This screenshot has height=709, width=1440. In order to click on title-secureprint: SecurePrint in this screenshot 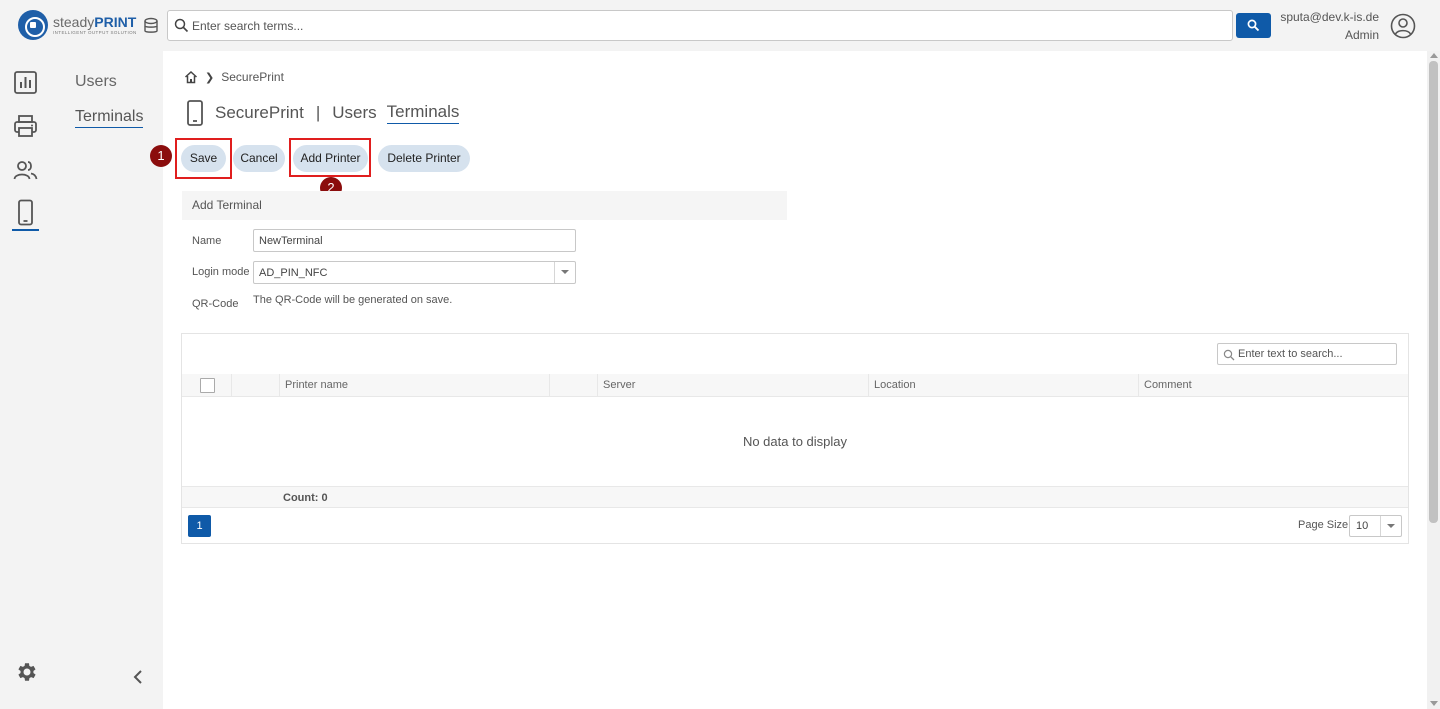, I will do `click(259, 113)`.